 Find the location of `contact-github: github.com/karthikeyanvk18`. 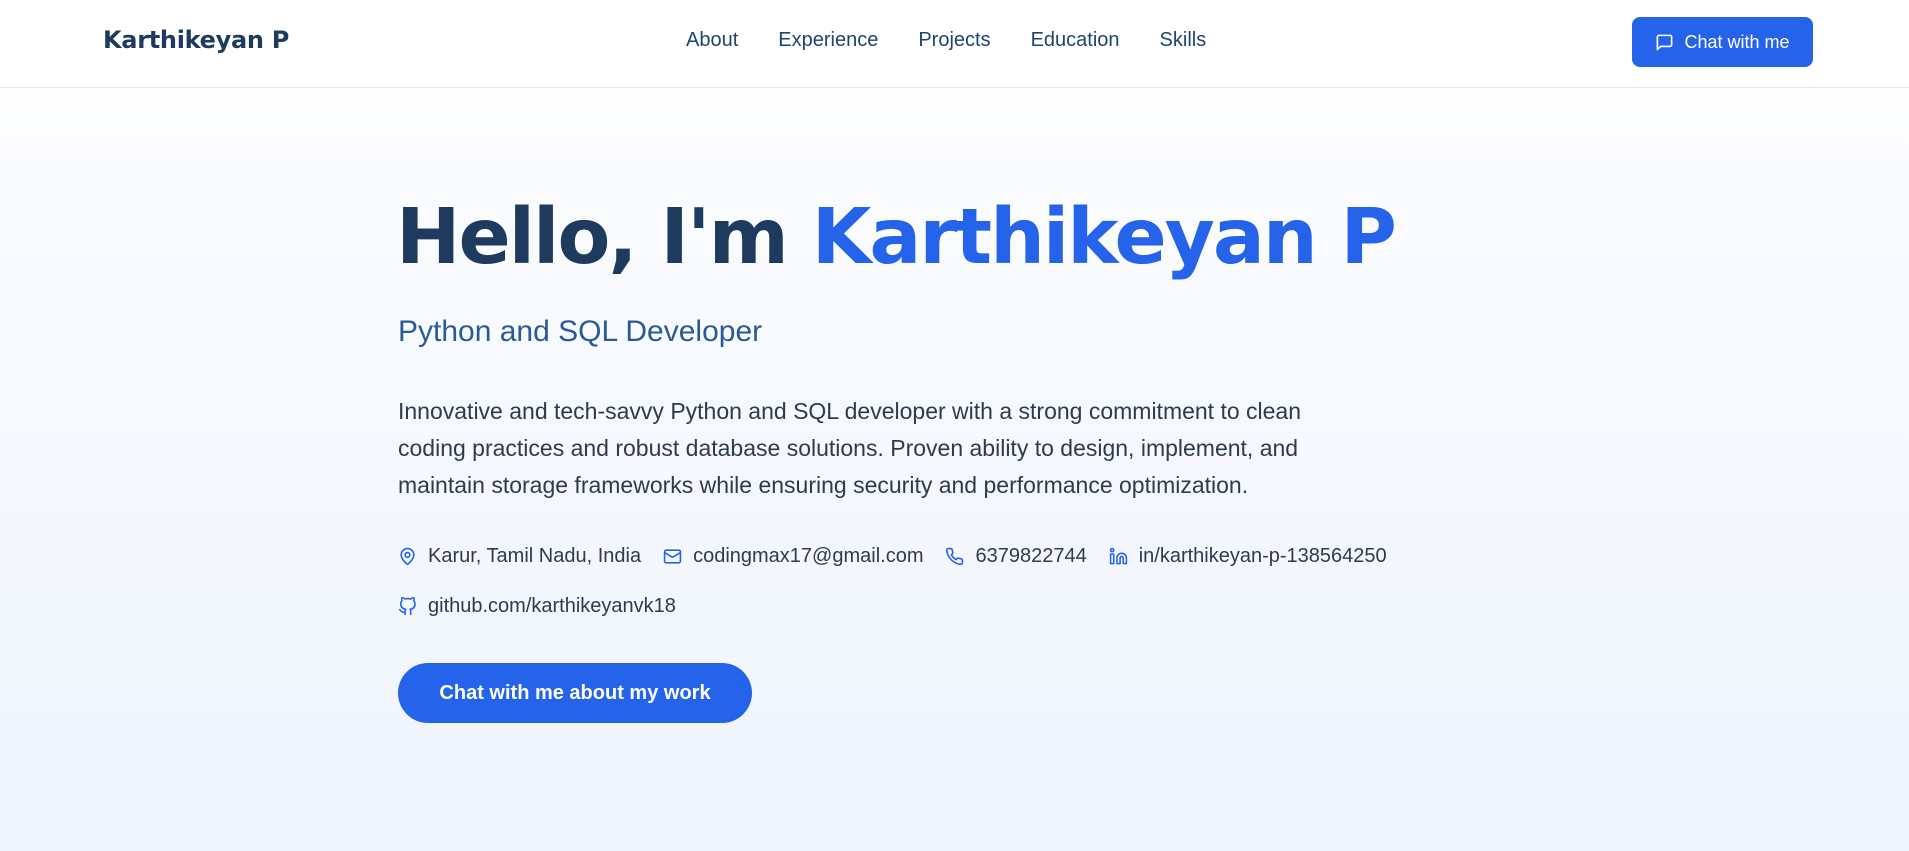

contact-github: github.com/karthikeyanvk18 is located at coordinates (537, 606).